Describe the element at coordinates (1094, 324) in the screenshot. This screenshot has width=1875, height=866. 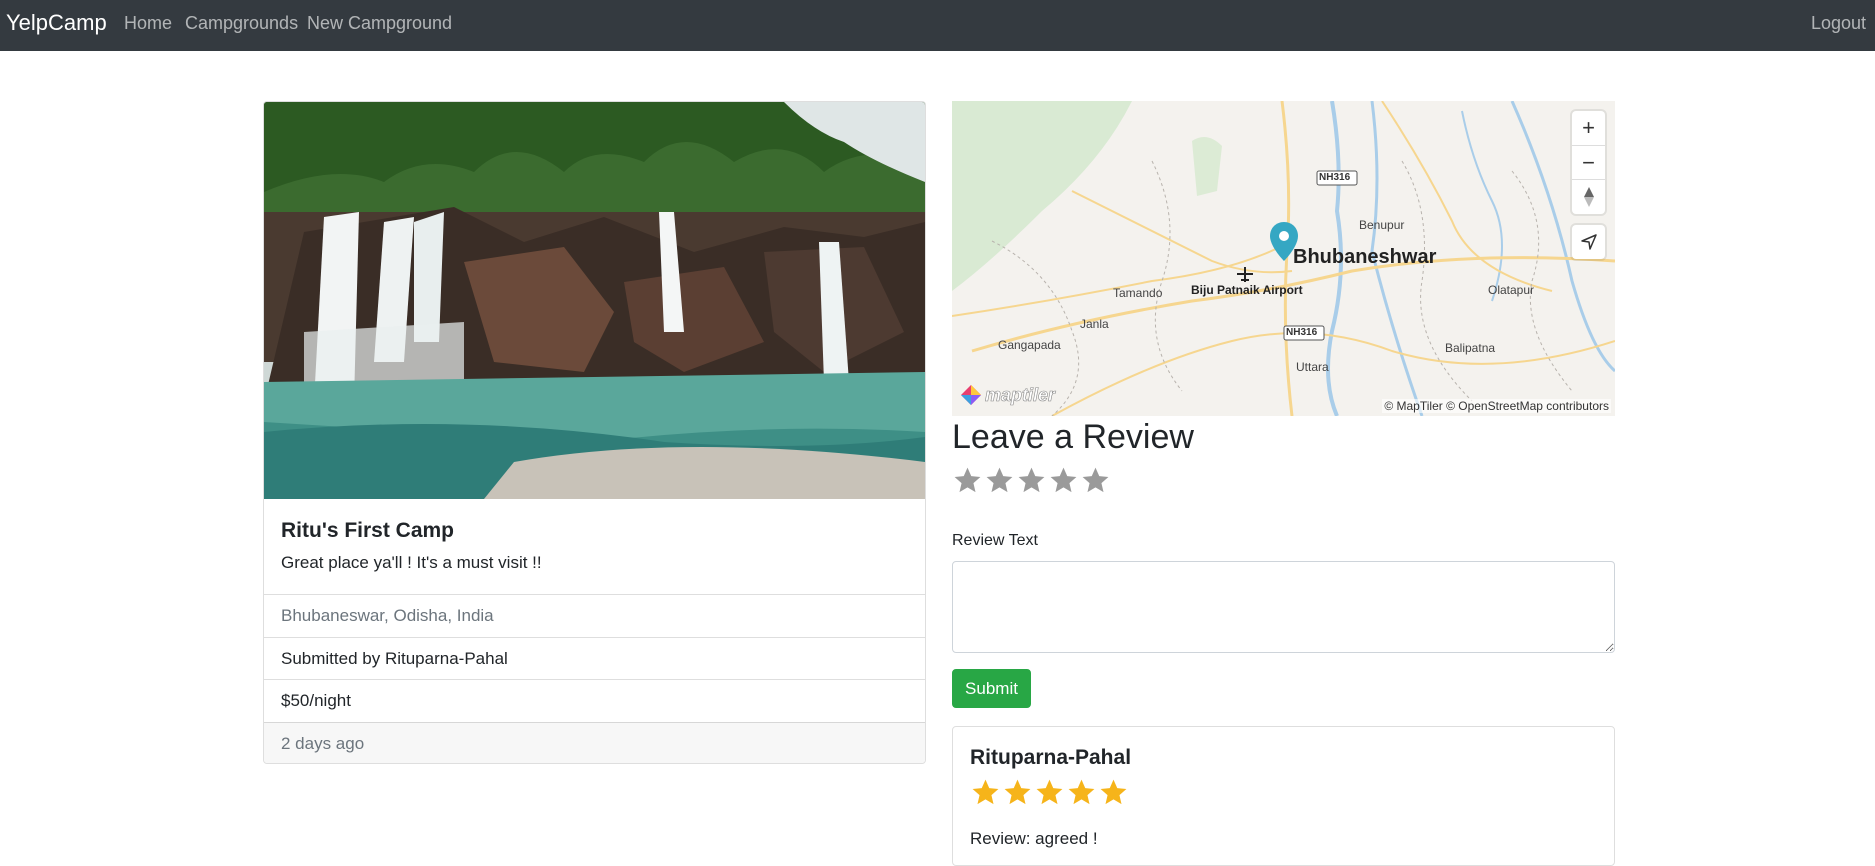
I see `map-place-label: Janla` at that location.